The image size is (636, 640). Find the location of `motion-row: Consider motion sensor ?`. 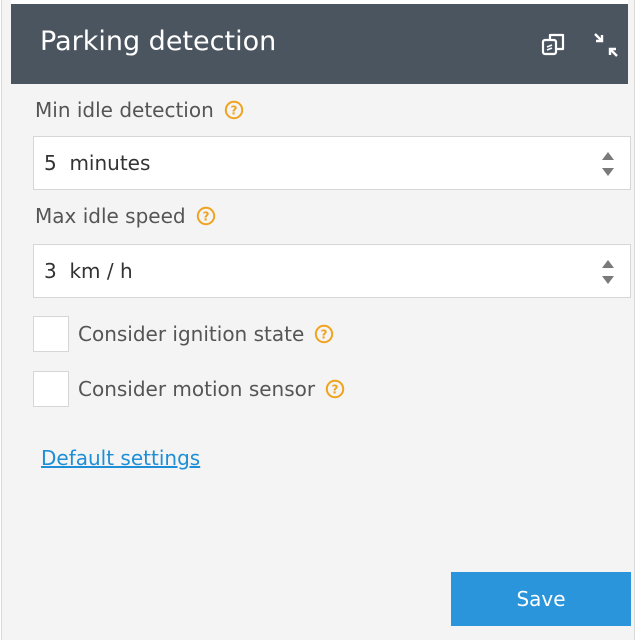

motion-row: Consider motion sensor ? is located at coordinates (189, 389).